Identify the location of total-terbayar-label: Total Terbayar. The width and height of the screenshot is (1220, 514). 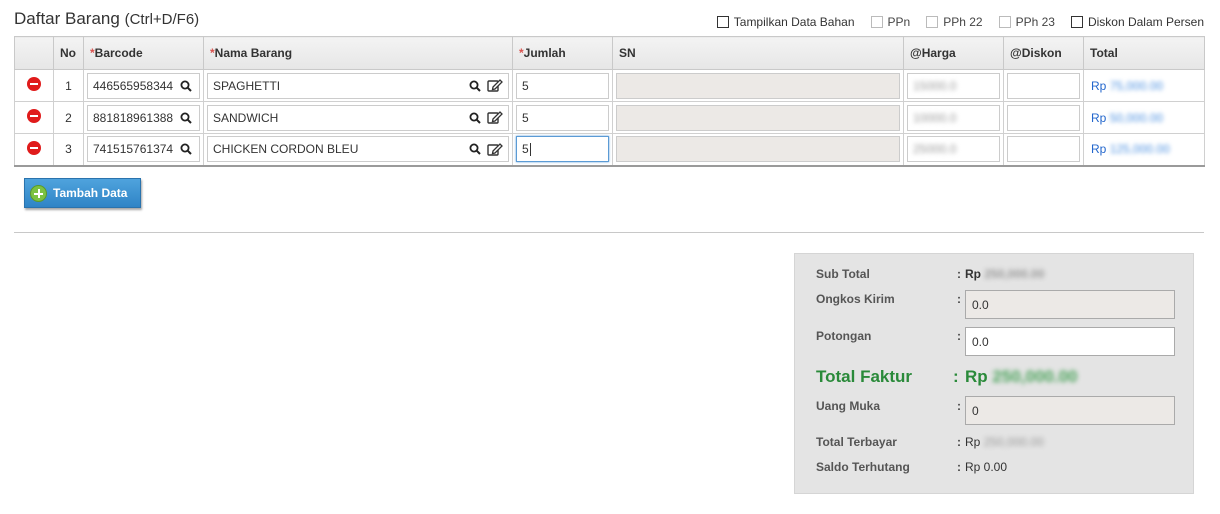
(856, 442).